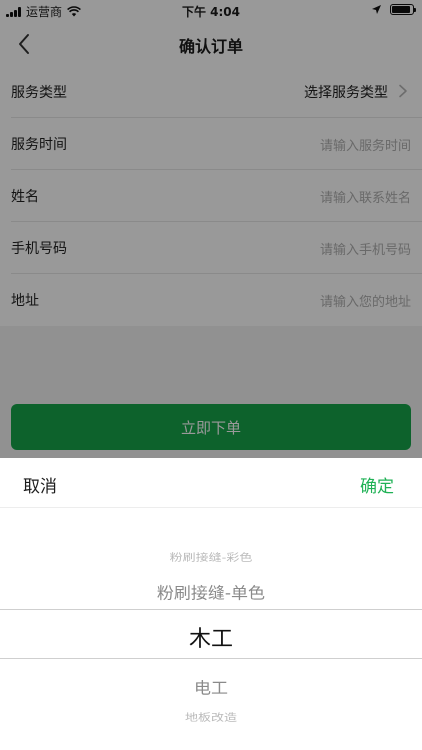 Image resolution: width=422 pixels, height=750 pixels. I want to click on picker-option-selected: 木工, so click(211, 637).